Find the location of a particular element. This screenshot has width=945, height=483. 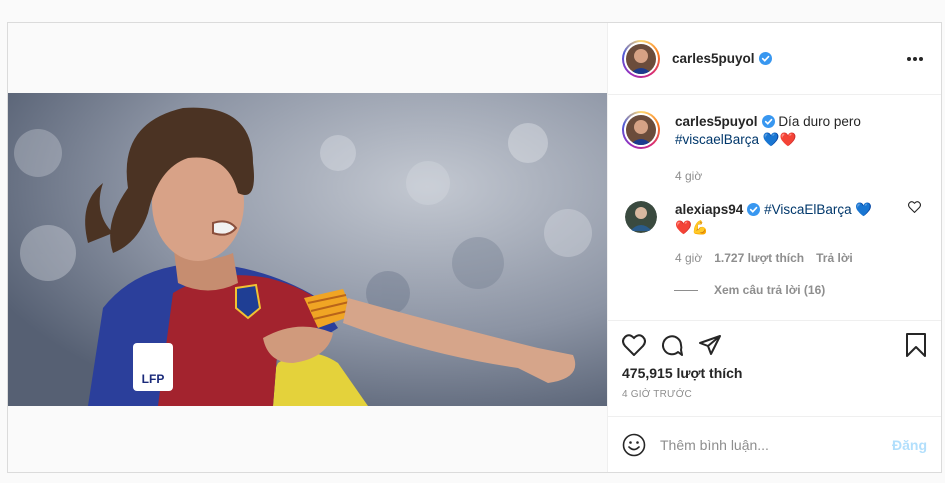

emoji-icon is located at coordinates (634, 445).